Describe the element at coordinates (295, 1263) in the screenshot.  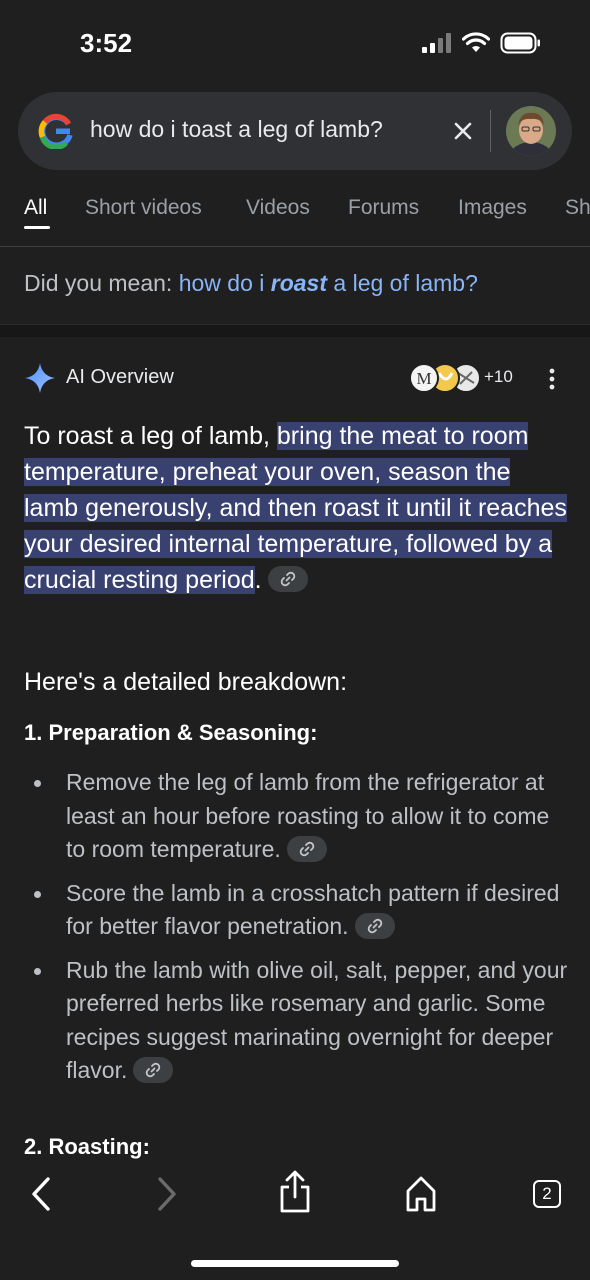
I see `home-indicator` at that location.